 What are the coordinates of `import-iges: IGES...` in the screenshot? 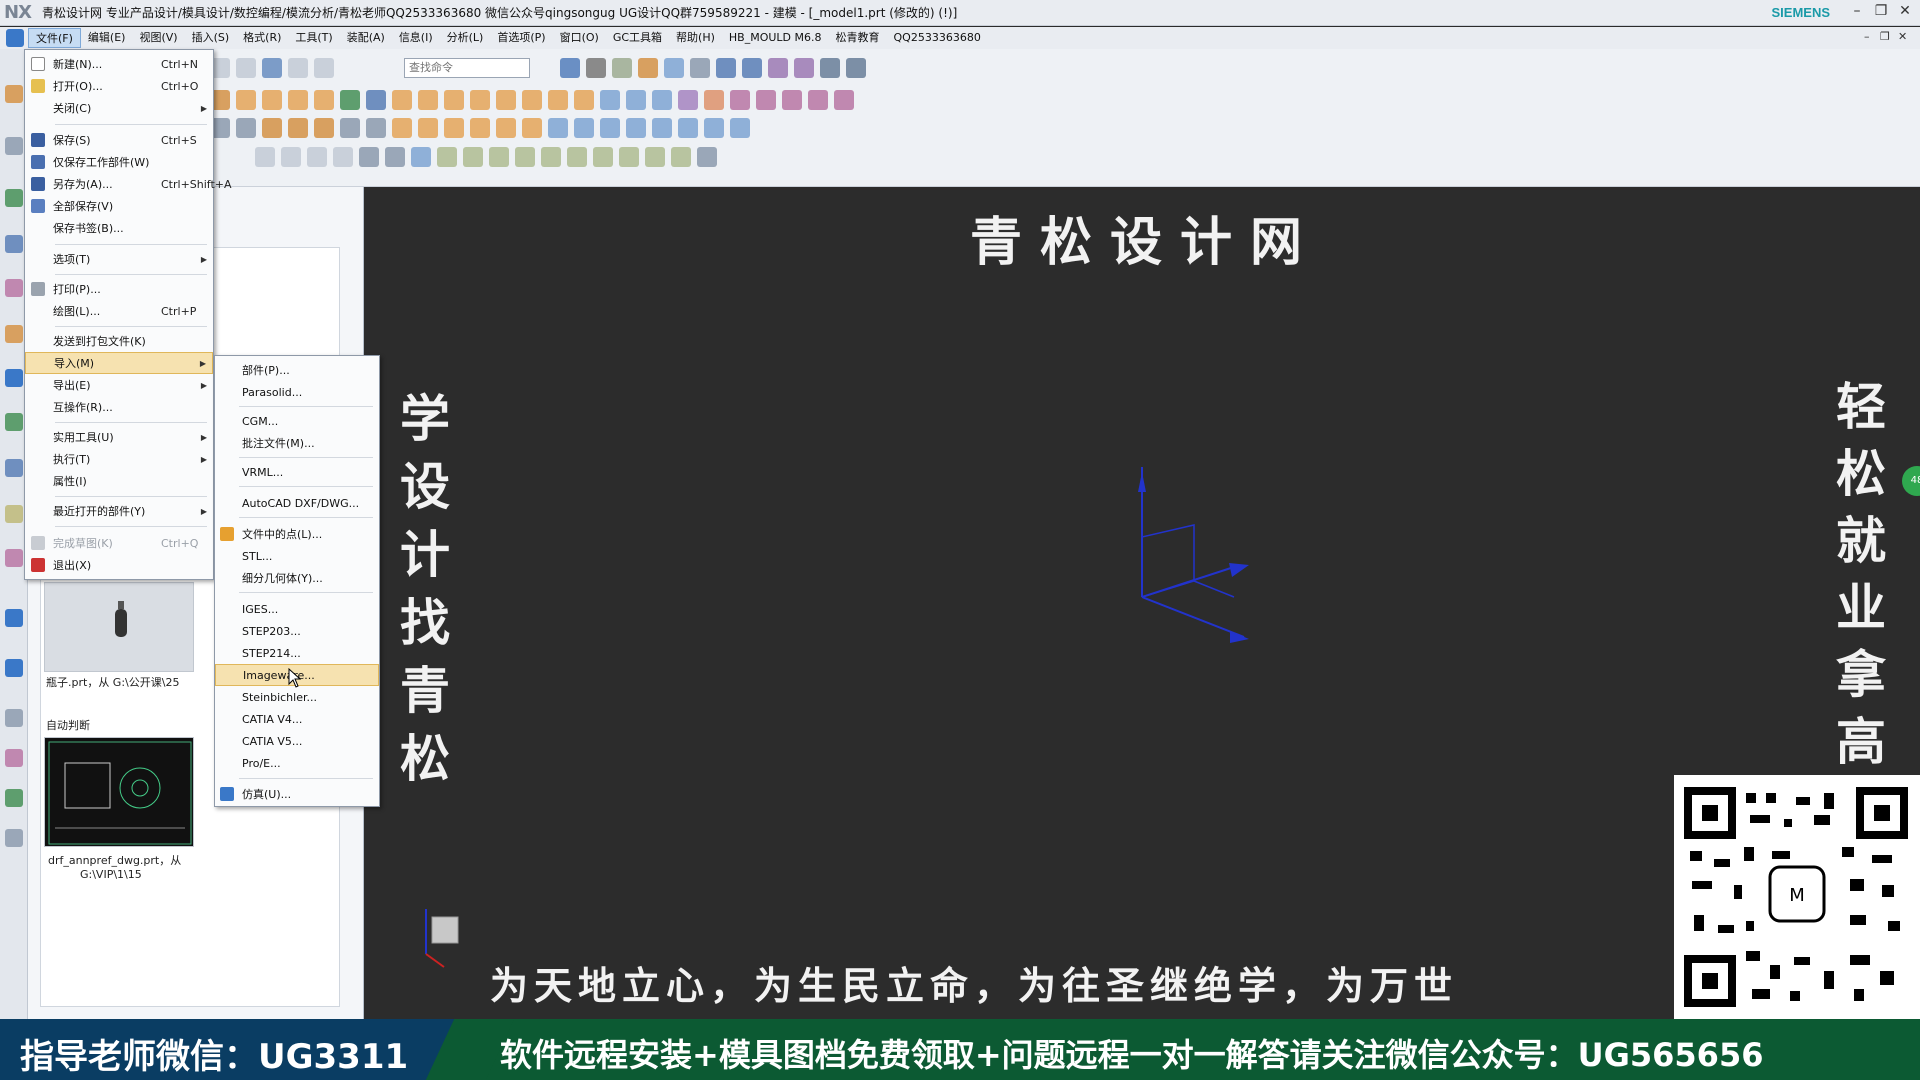 It's located at (297, 609).